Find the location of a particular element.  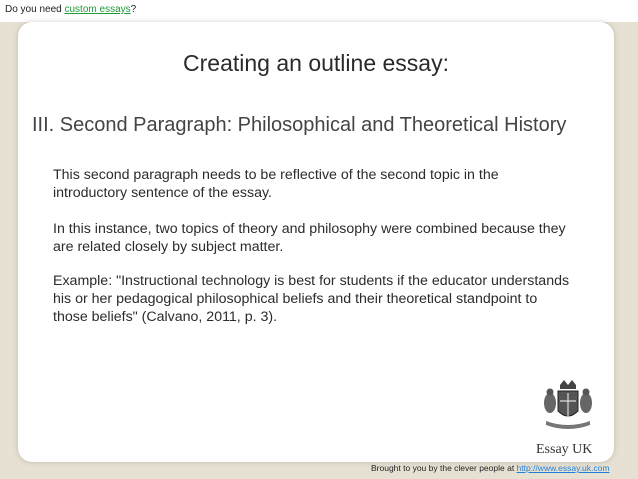

credit-prefix: Brought to you by the clever people at is located at coordinates (444, 468).